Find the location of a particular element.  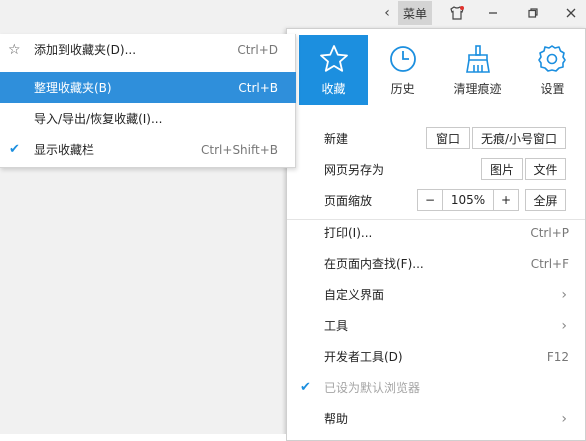

organize-favorites-label: 整理收藏夹(B) is located at coordinates (73, 88).